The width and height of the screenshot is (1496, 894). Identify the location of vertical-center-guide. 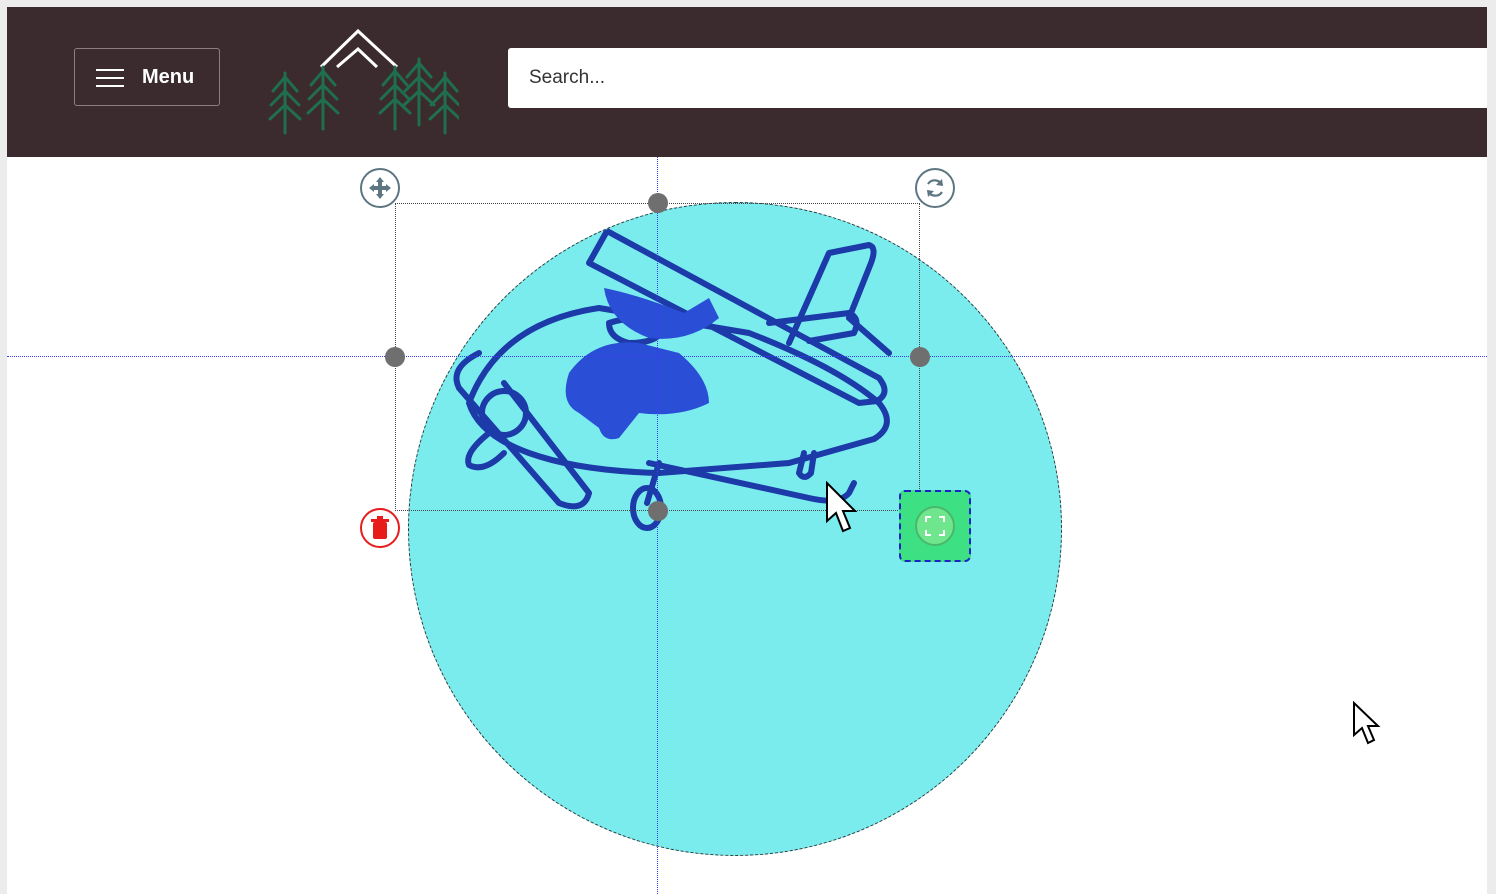
(657, 525).